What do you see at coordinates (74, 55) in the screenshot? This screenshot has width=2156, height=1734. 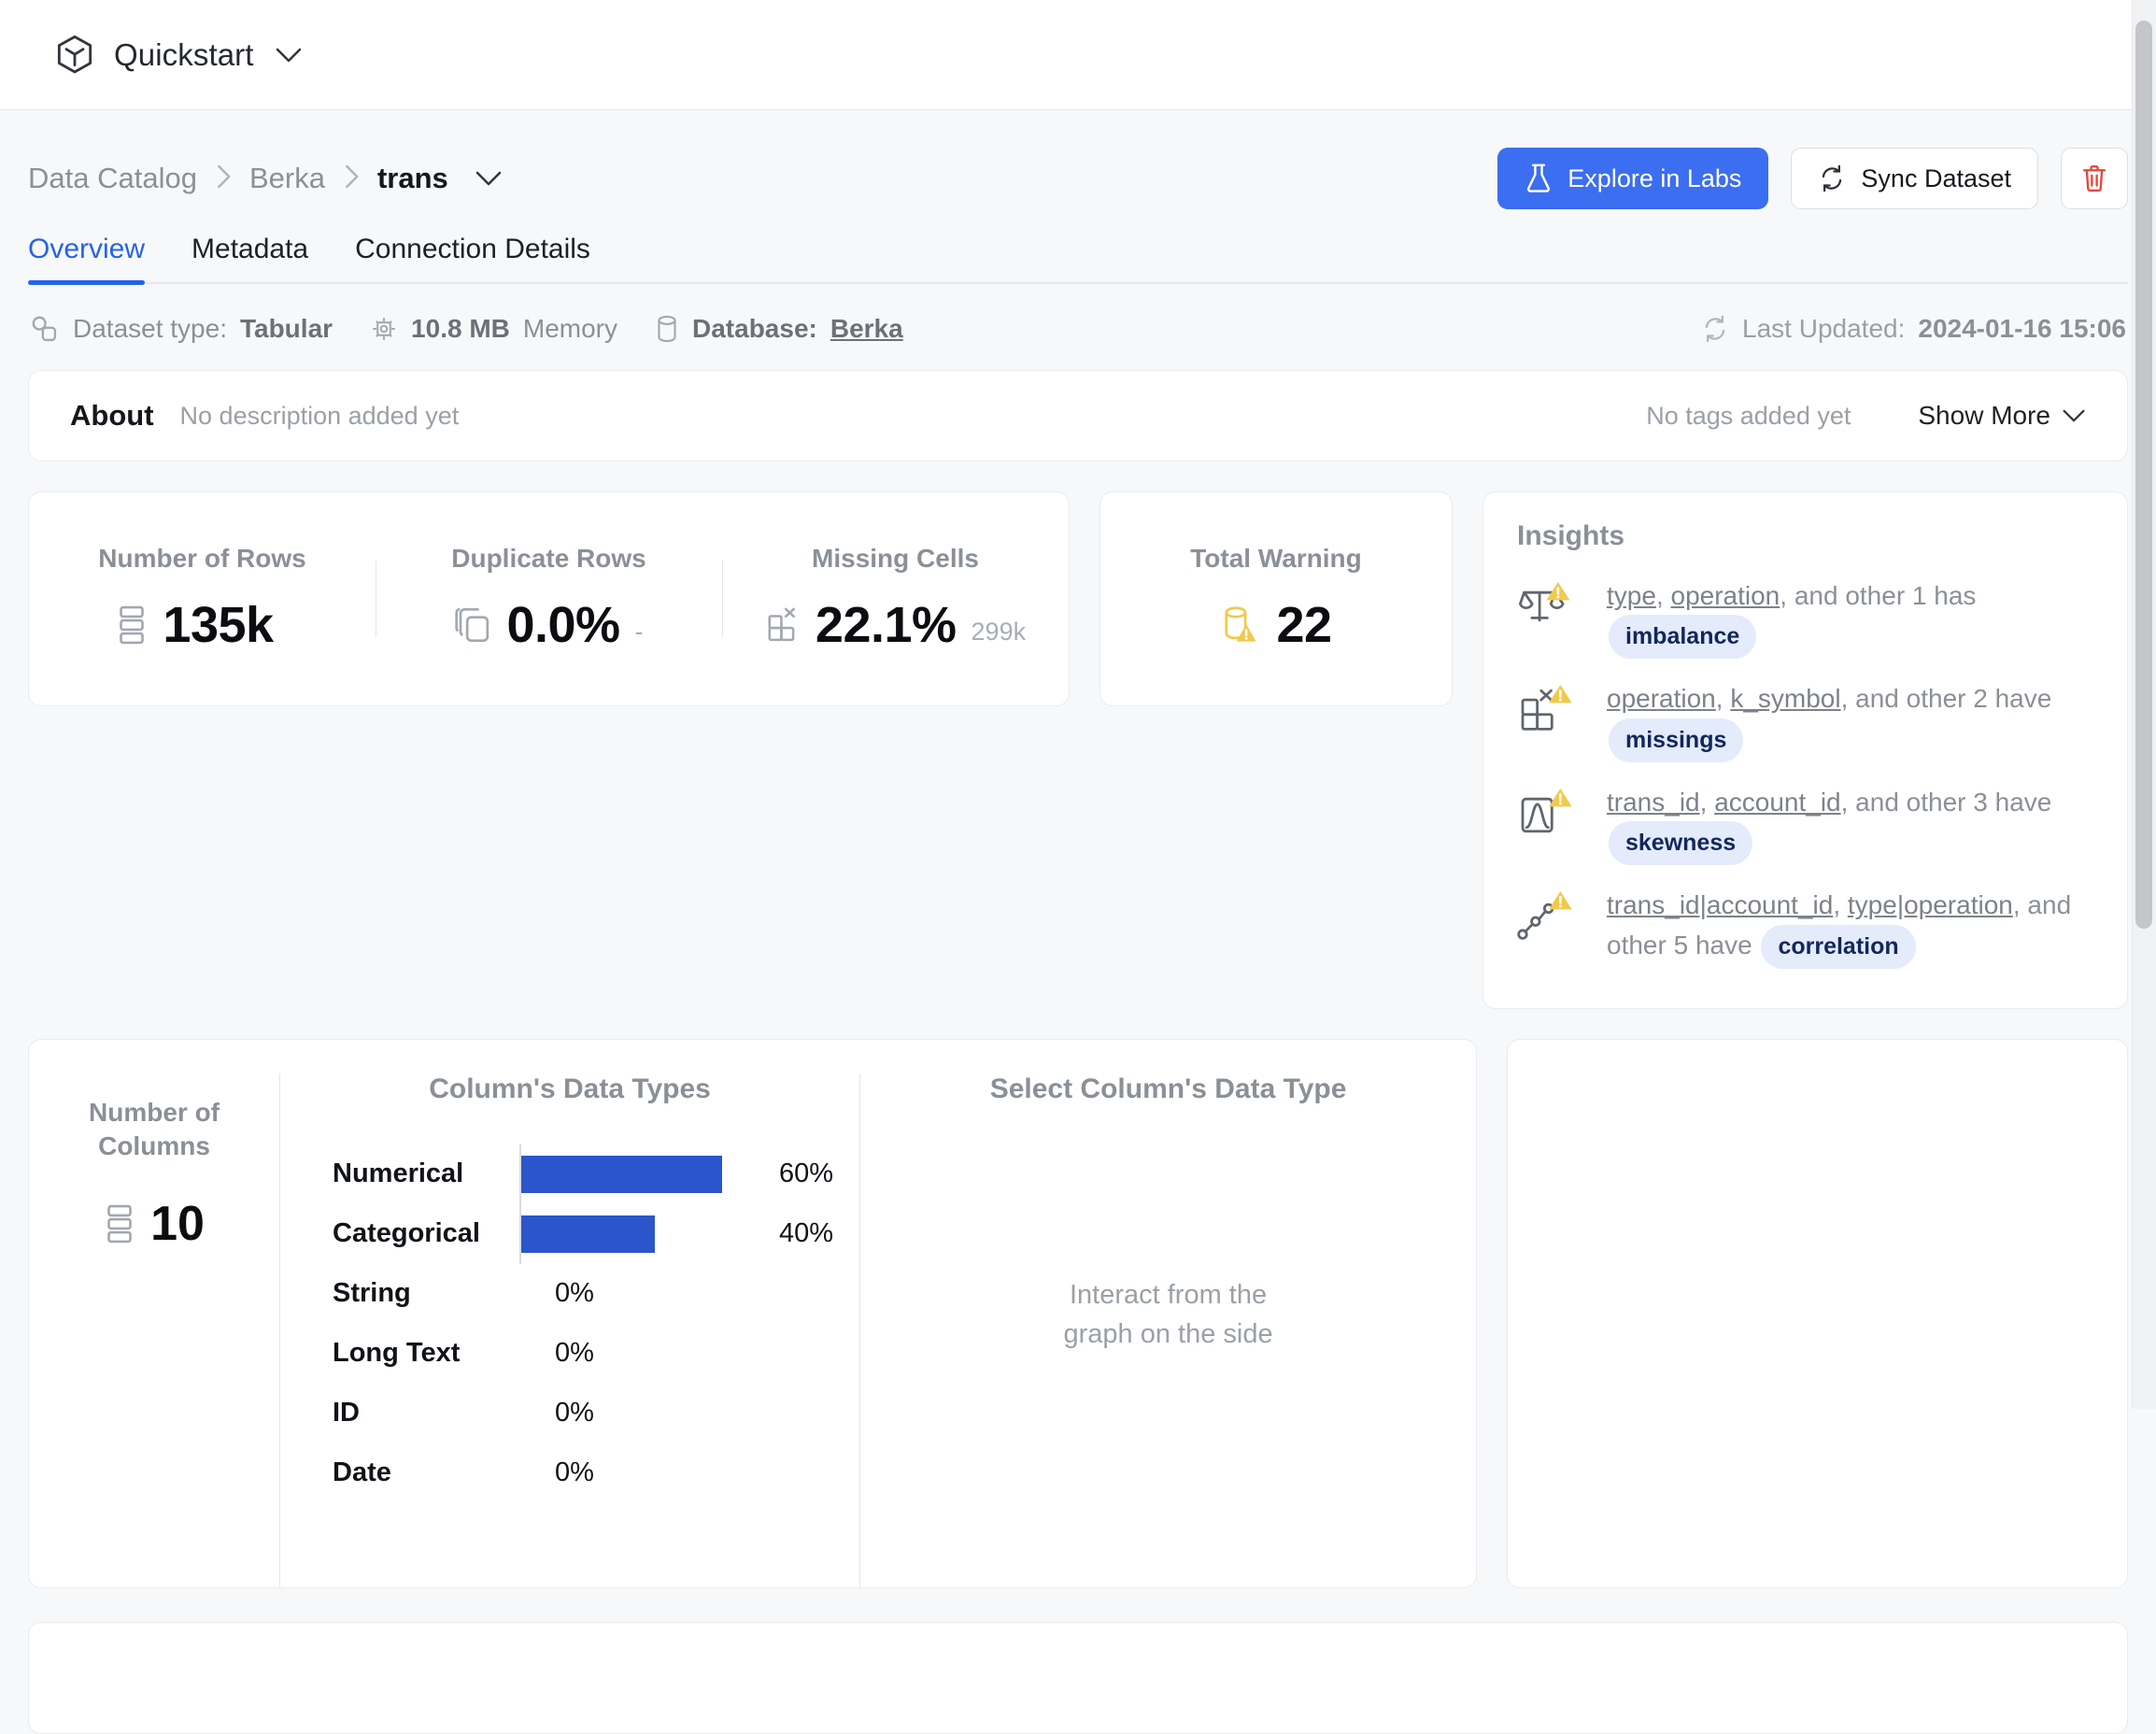 I see `cube-icon` at bounding box center [74, 55].